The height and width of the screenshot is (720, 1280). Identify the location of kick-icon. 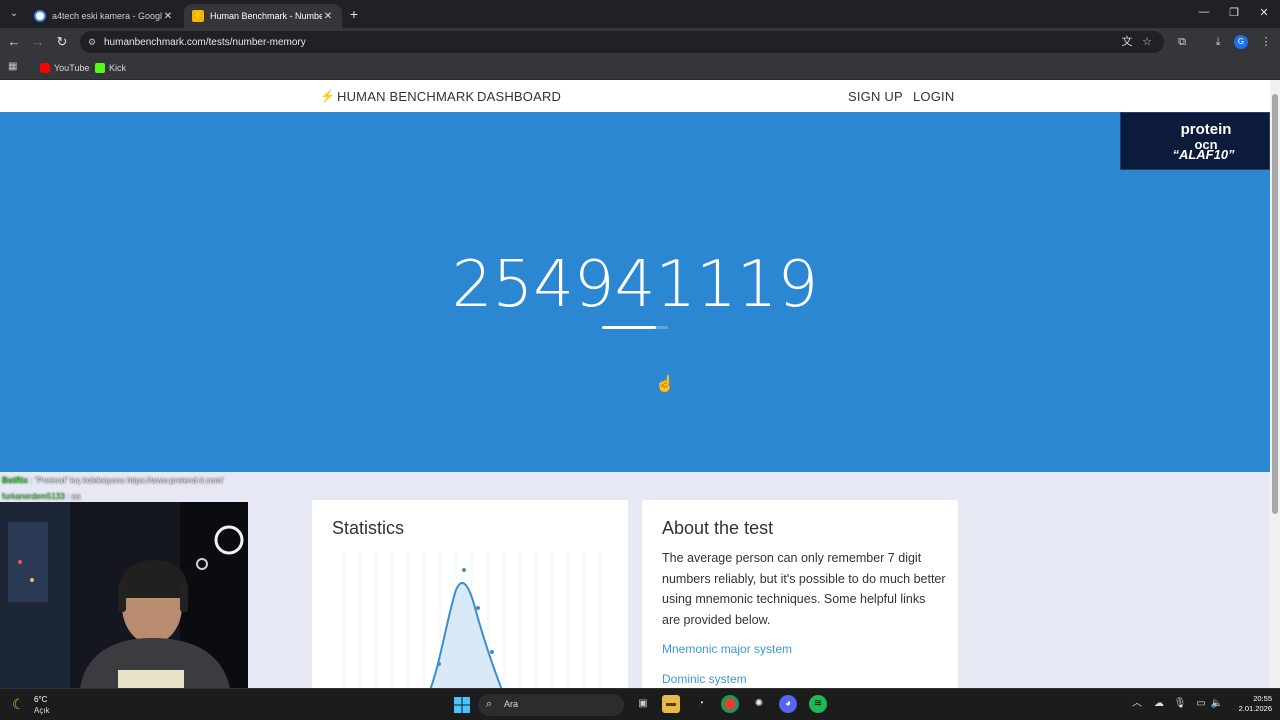
(100, 68).